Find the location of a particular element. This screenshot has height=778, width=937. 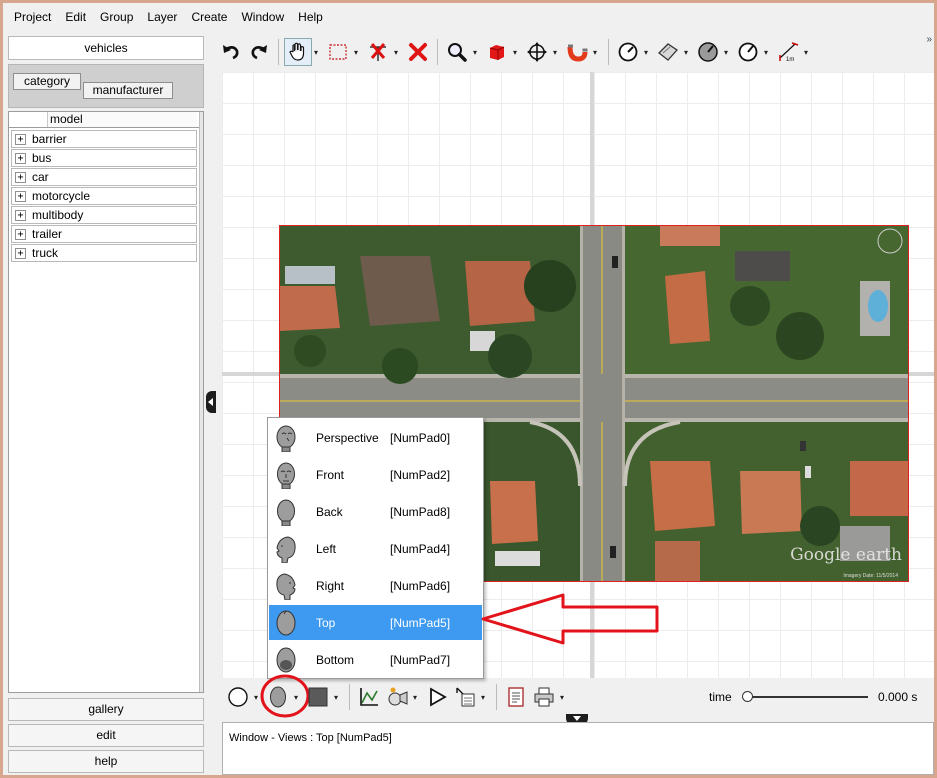

tree-item-label: motorcycle is located at coordinates (61, 196).